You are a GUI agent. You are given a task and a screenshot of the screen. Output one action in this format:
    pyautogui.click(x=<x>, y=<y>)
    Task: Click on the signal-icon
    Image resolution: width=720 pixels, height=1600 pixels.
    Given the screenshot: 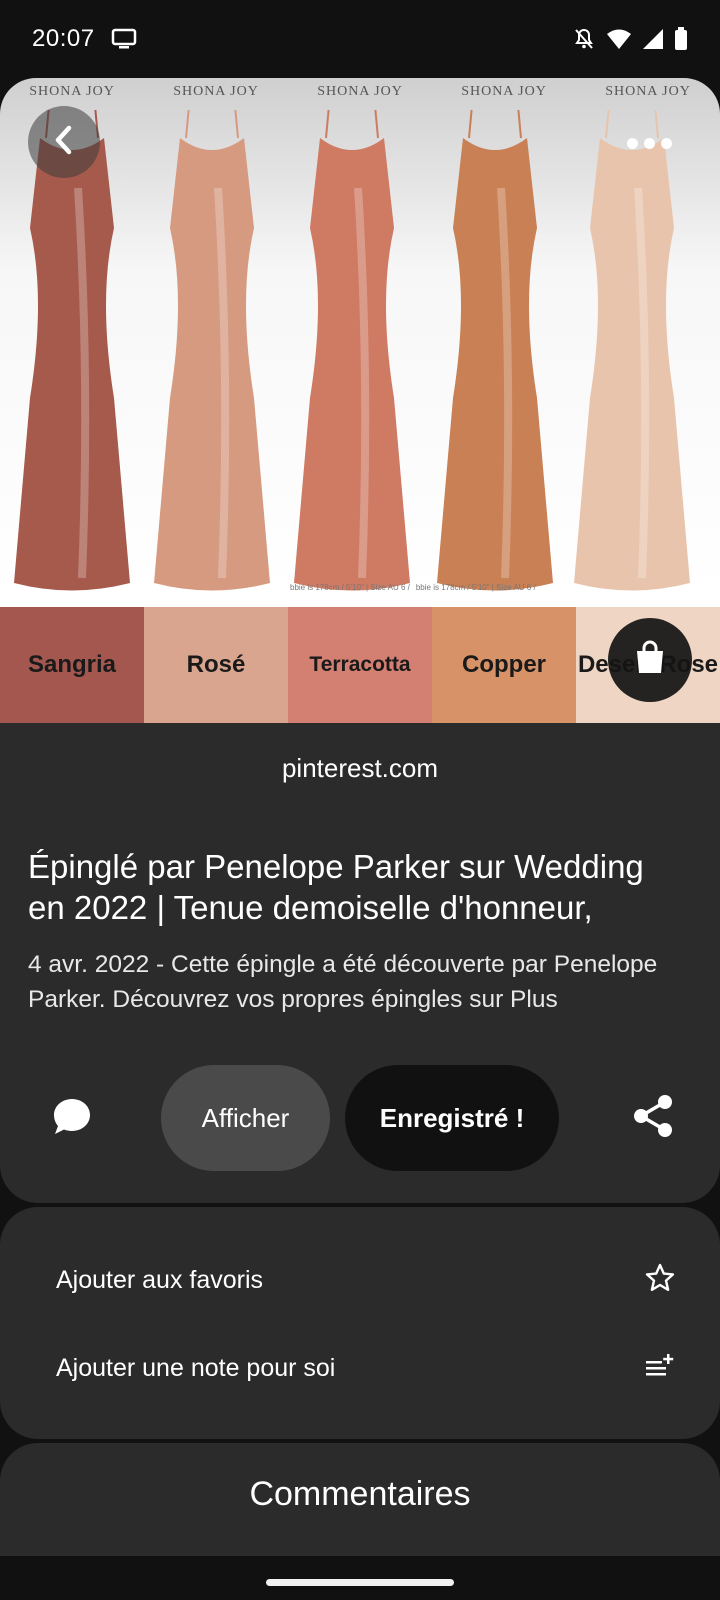 What is the action you would take?
    pyautogui.click(x=653, y=39)
    